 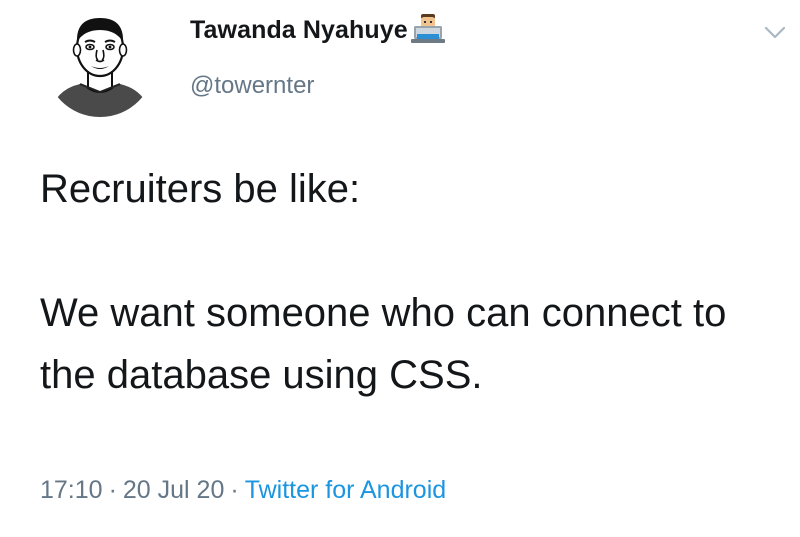 I want to click on tweet-paragraph: Recruiters be like:, so click(x=200, y=189).